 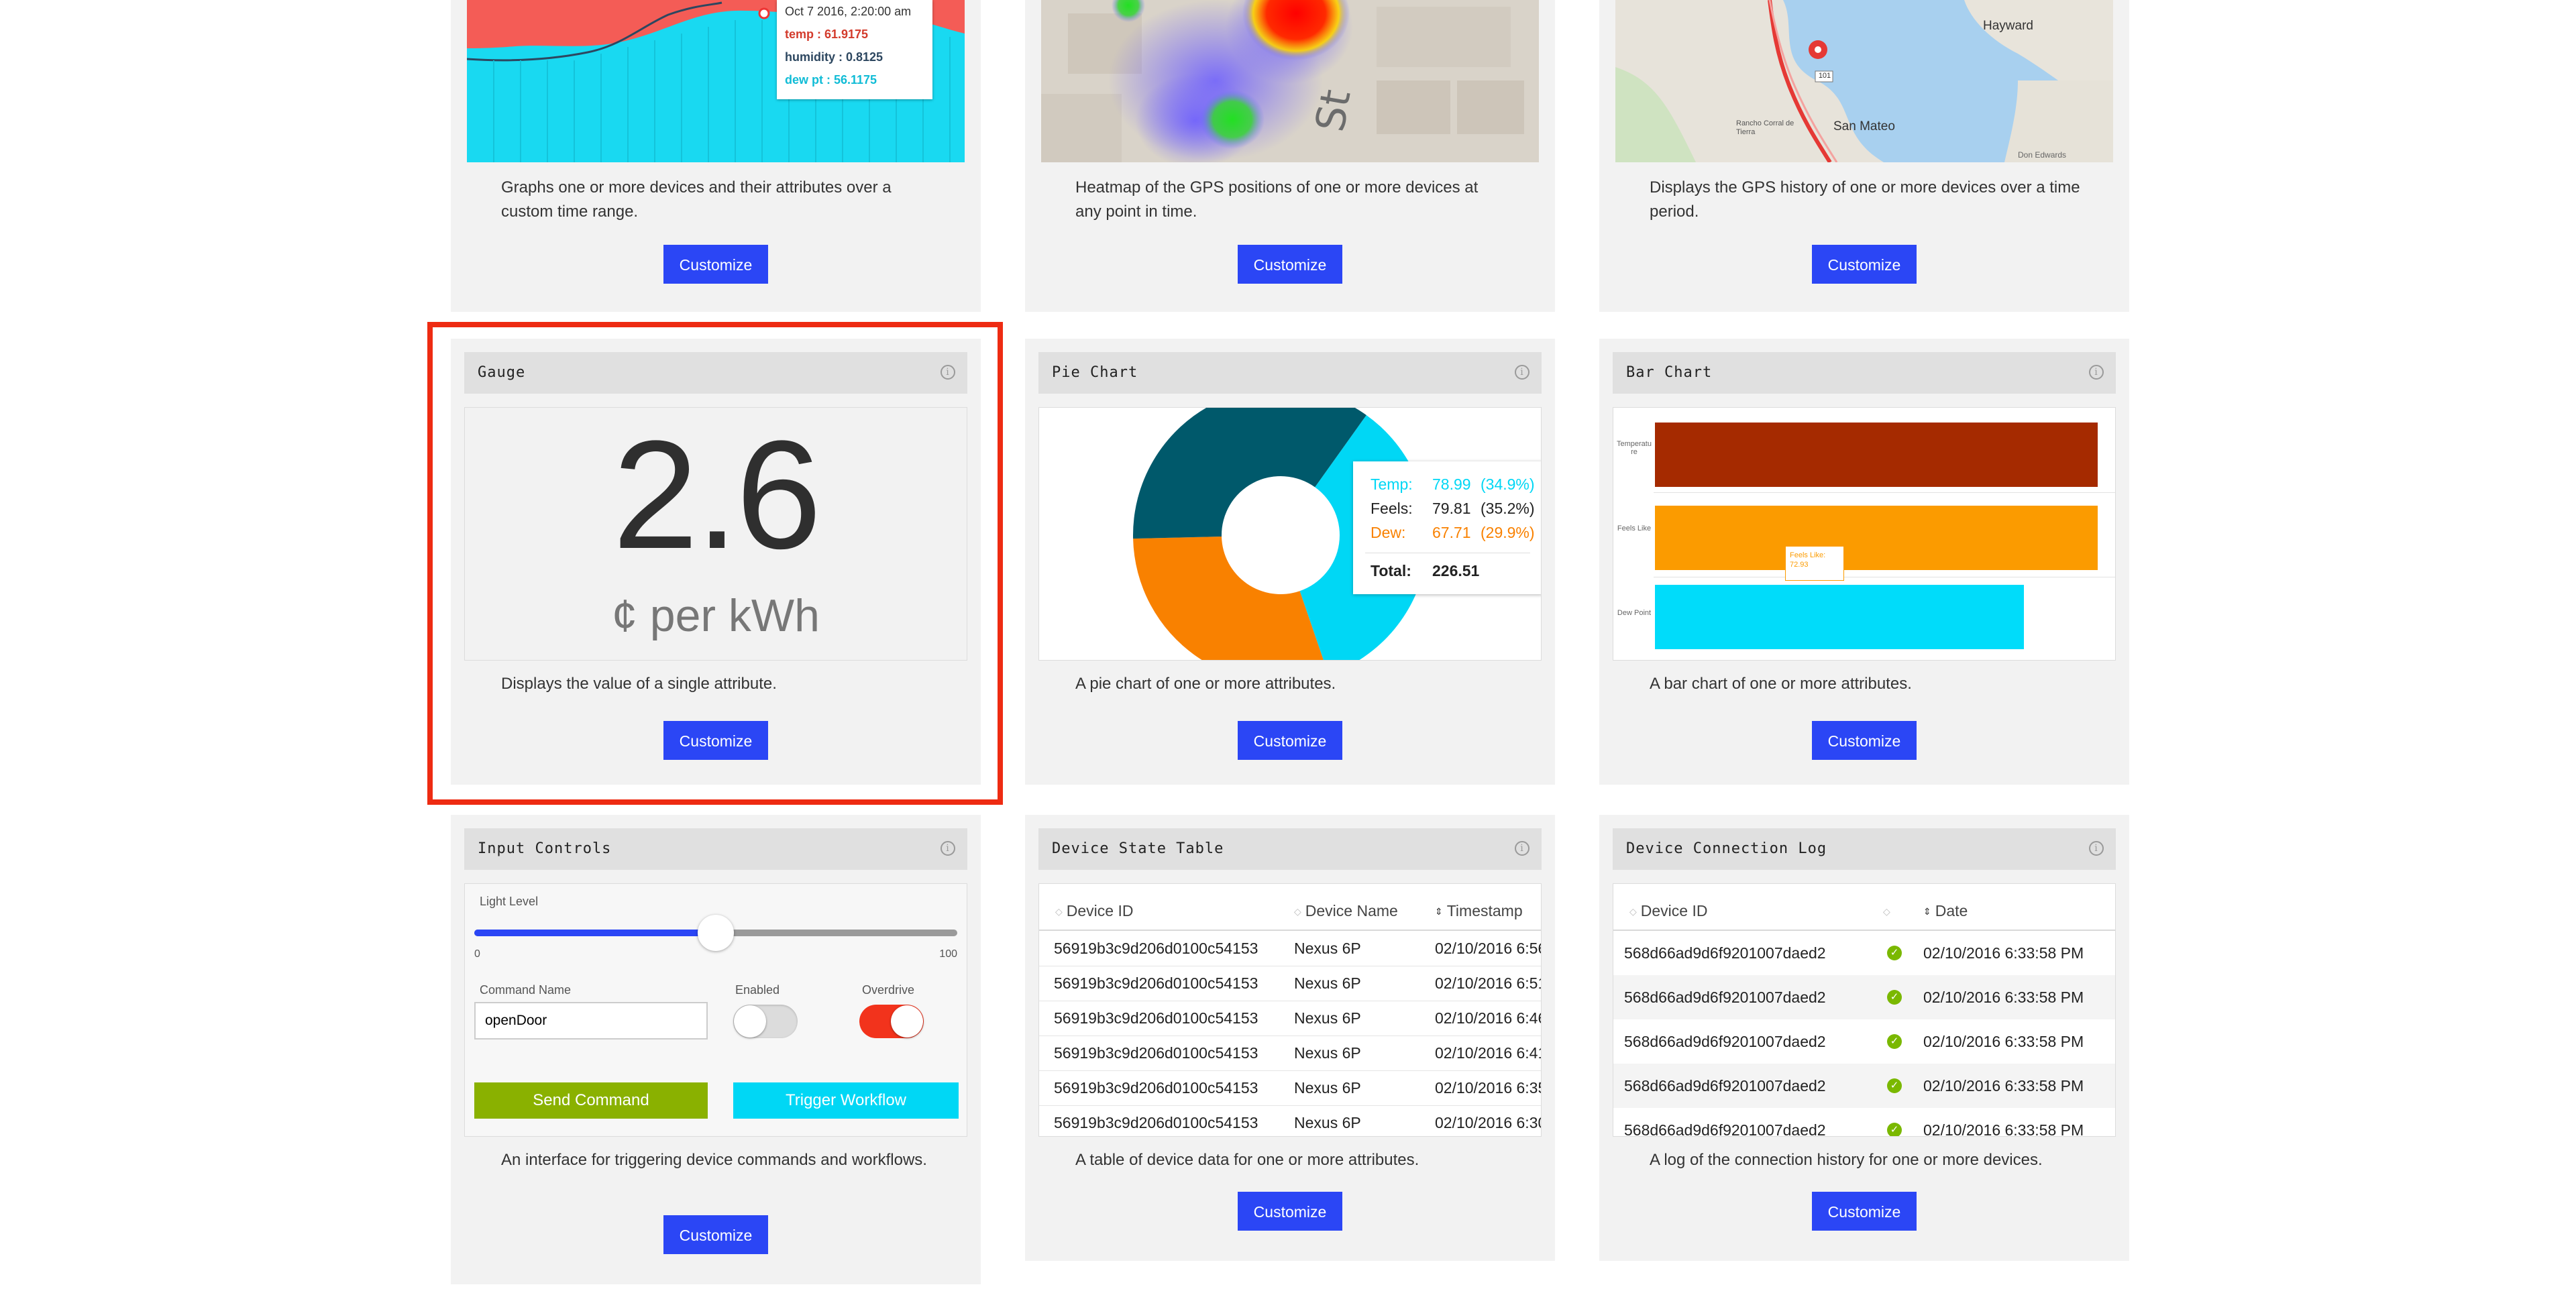 I want to click on slider-min: 0, so click(x=477, y=954).